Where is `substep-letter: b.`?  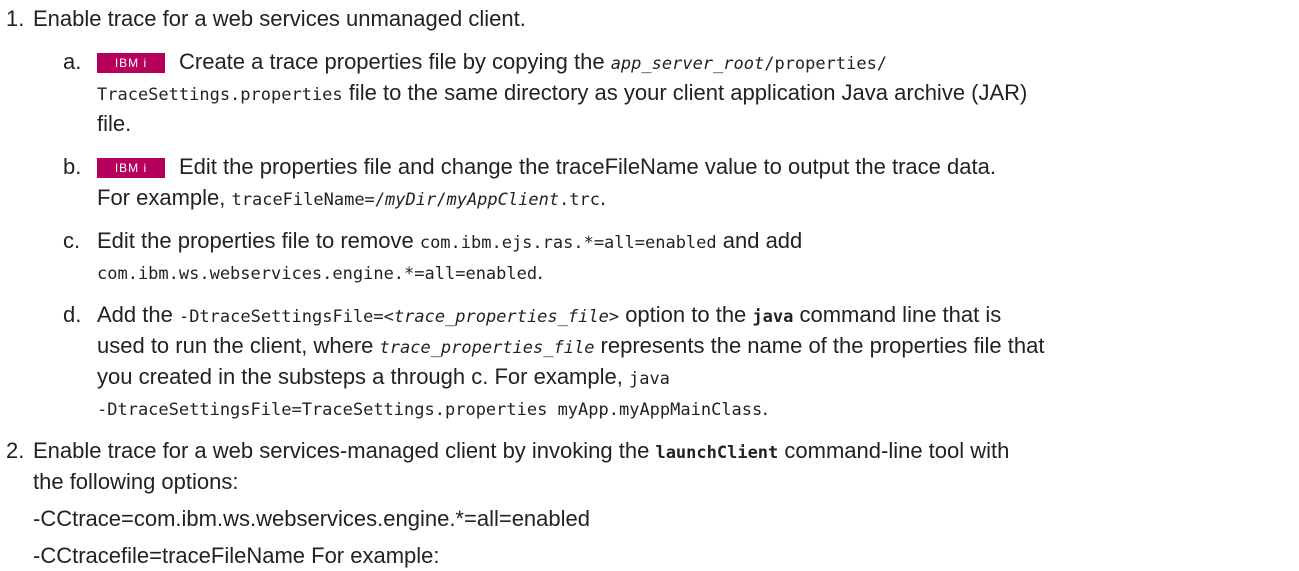
substep-letter: b. is located at coordinates (72, 166).